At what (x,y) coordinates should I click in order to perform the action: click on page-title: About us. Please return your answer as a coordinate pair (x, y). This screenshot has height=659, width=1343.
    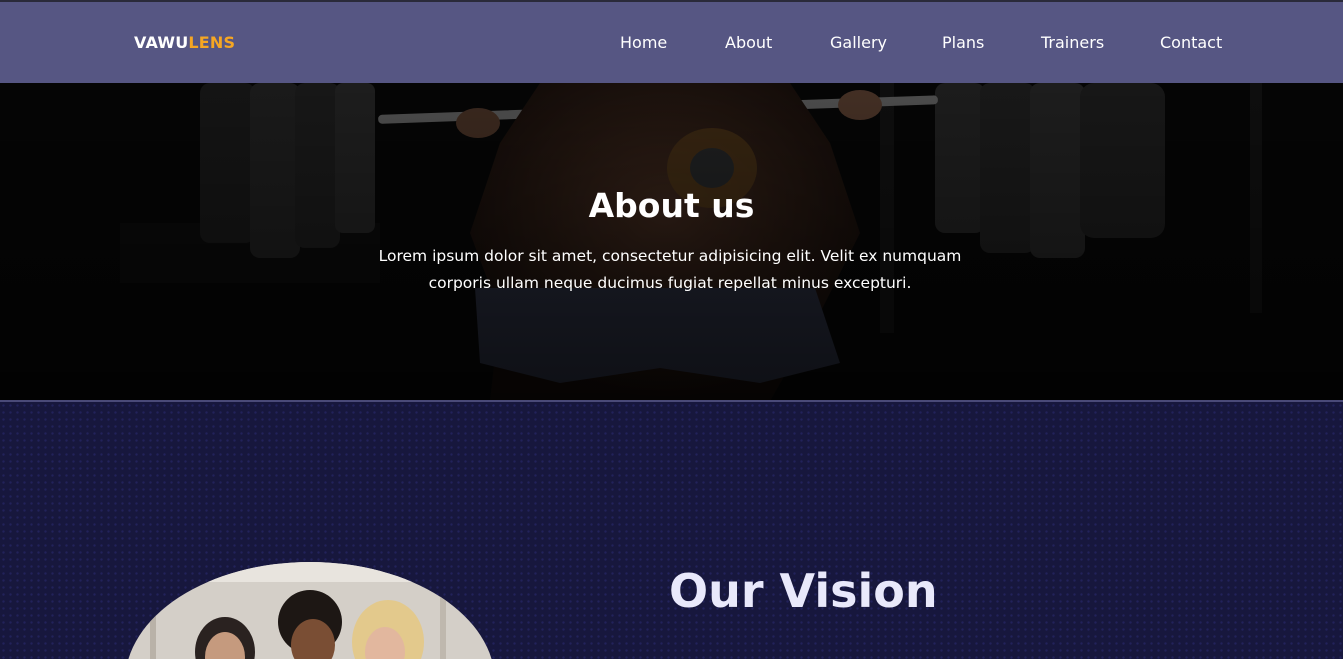
    Looking at the image, I should click on (671, 205).